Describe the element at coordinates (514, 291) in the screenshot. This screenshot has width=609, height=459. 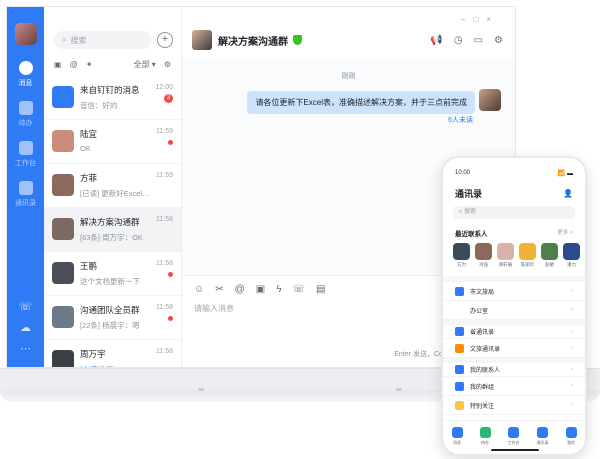
I see `contact-row: 市文旅局 ›` at that location.